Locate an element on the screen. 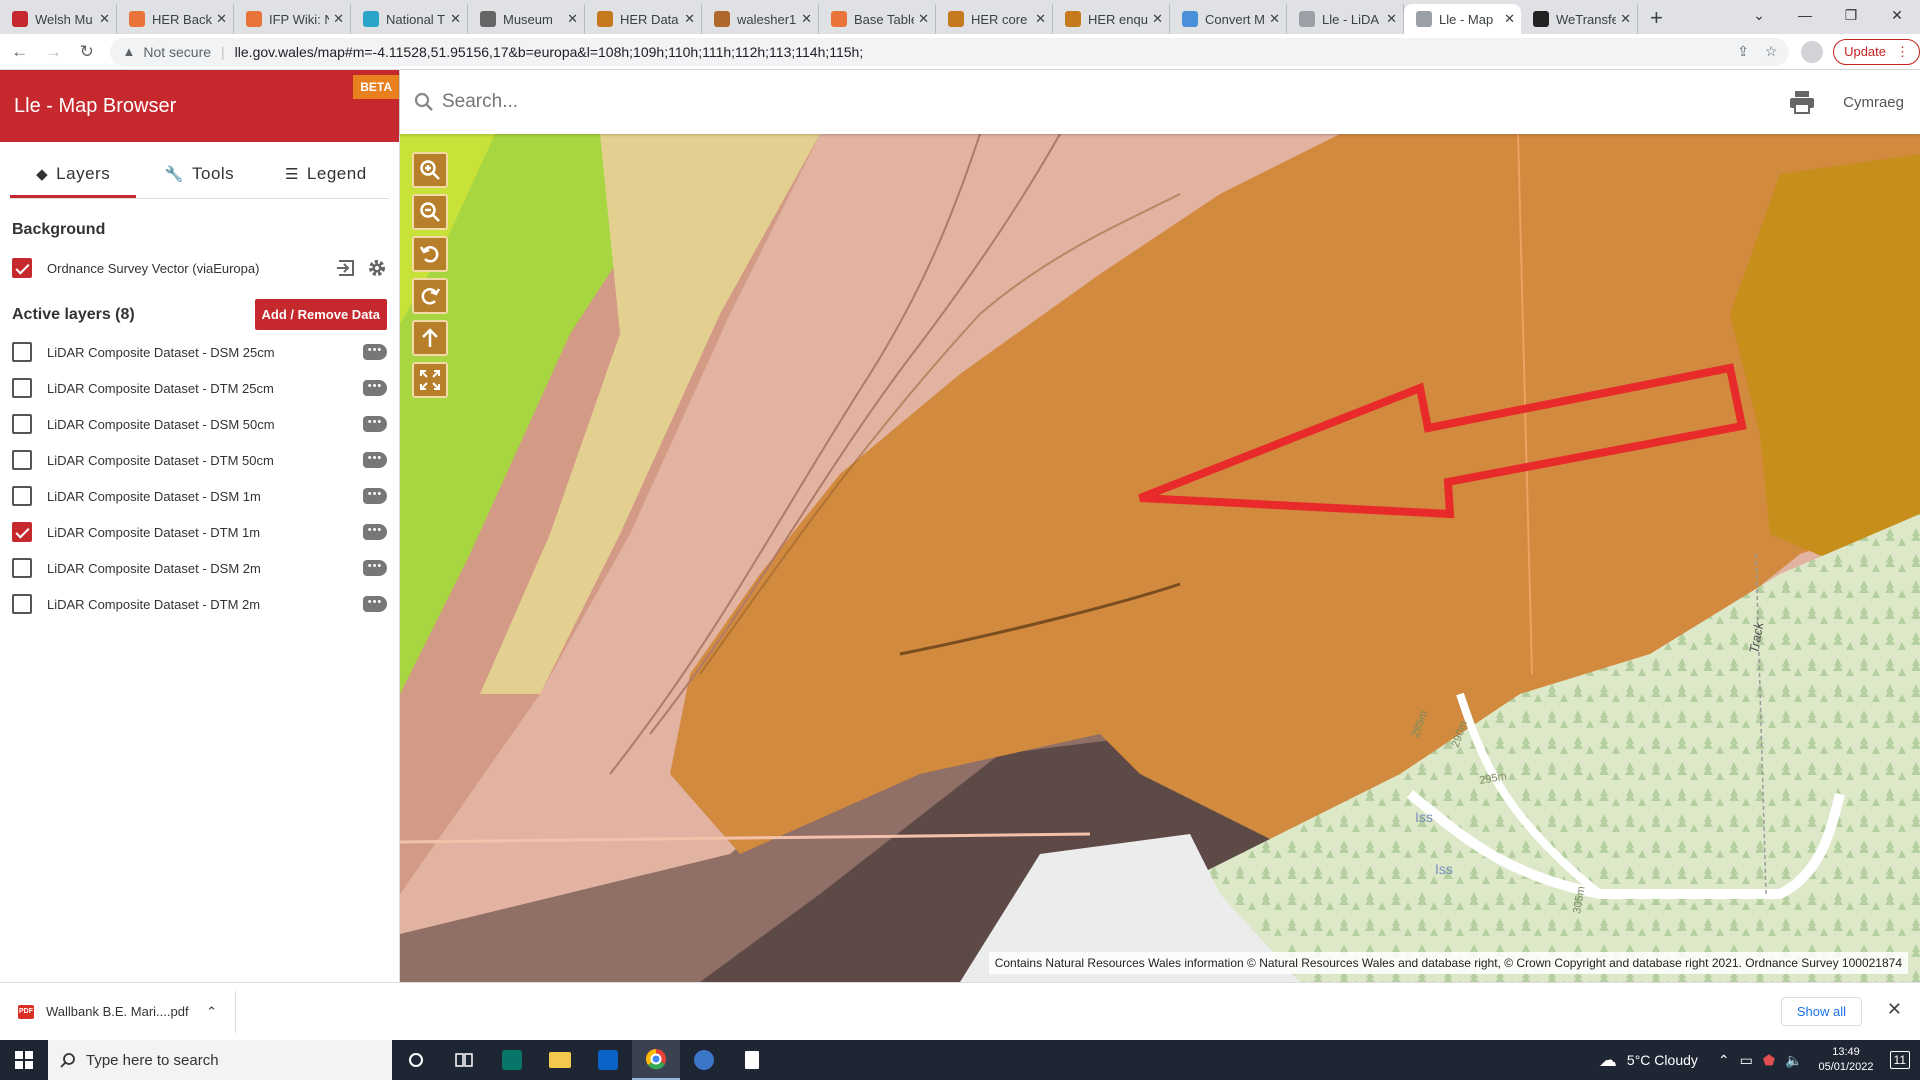  tab-legend: ☰ Legend is located at coordinates (326, 176).